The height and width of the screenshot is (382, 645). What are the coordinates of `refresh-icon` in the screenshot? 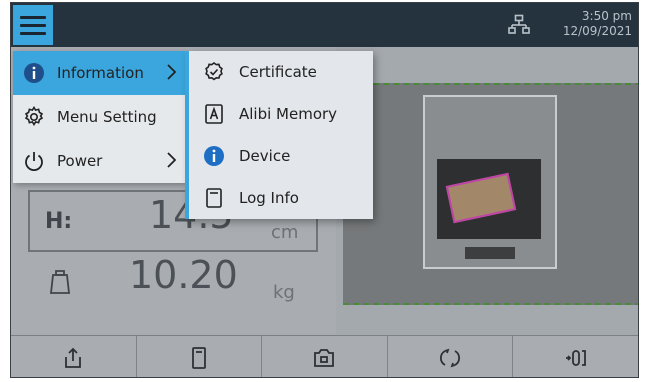 It's located at (450, 358).